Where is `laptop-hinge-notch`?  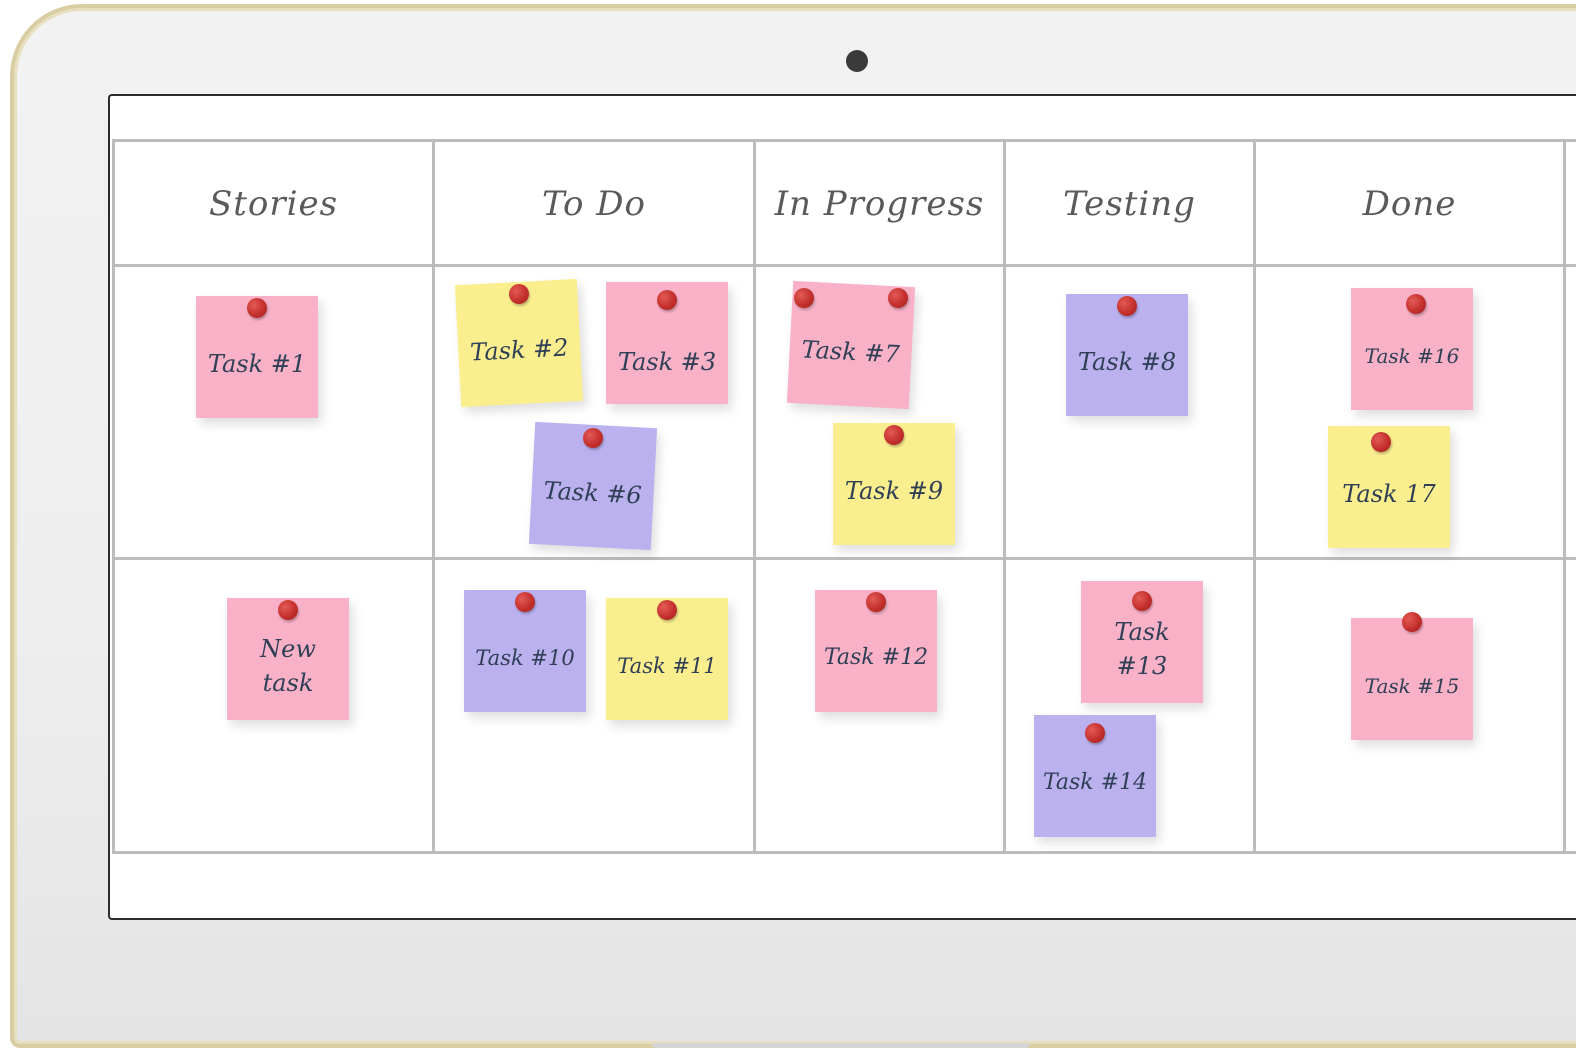
laptop-hinge-notch is located at coordinates (841, 1045).